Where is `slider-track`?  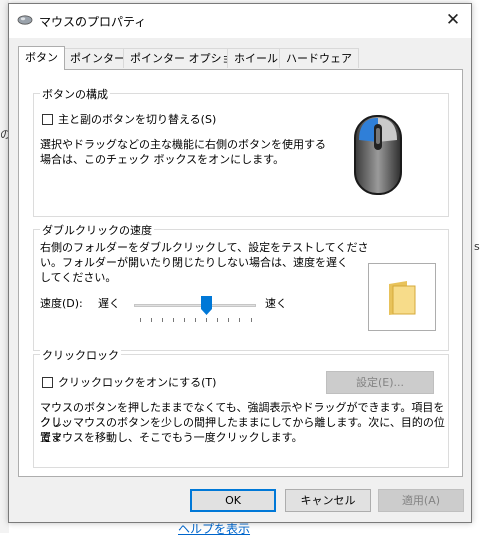
slider-track is located at coordinates (195, 305).